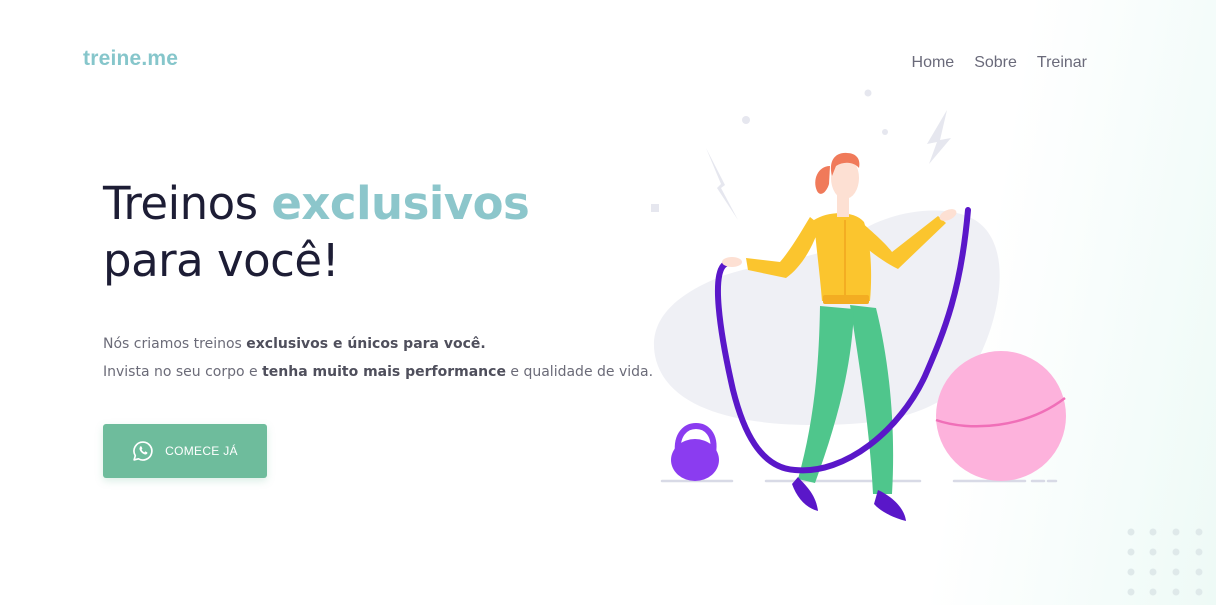  What do you see at coordinates (201, 451) in the screenshot?
I see `start-now-label: COMECE JÁ` at bounding box center [201, 451].